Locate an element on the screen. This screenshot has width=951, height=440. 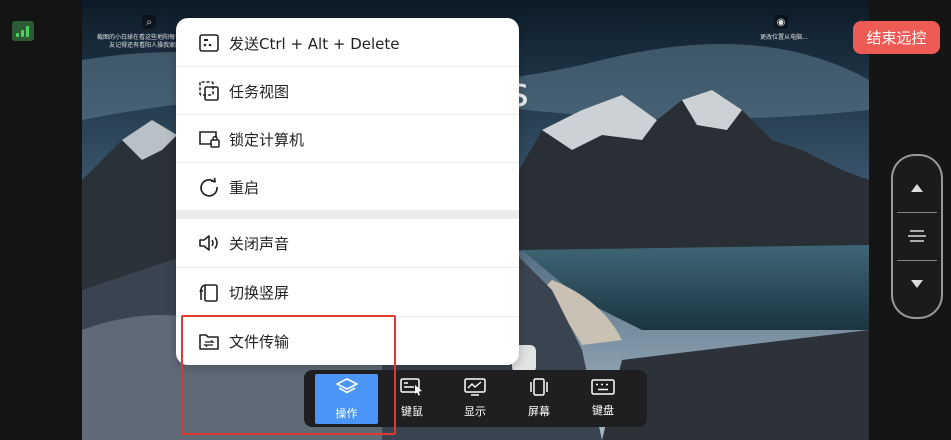
signal-bars-icon is located at coordinates (23, 31).